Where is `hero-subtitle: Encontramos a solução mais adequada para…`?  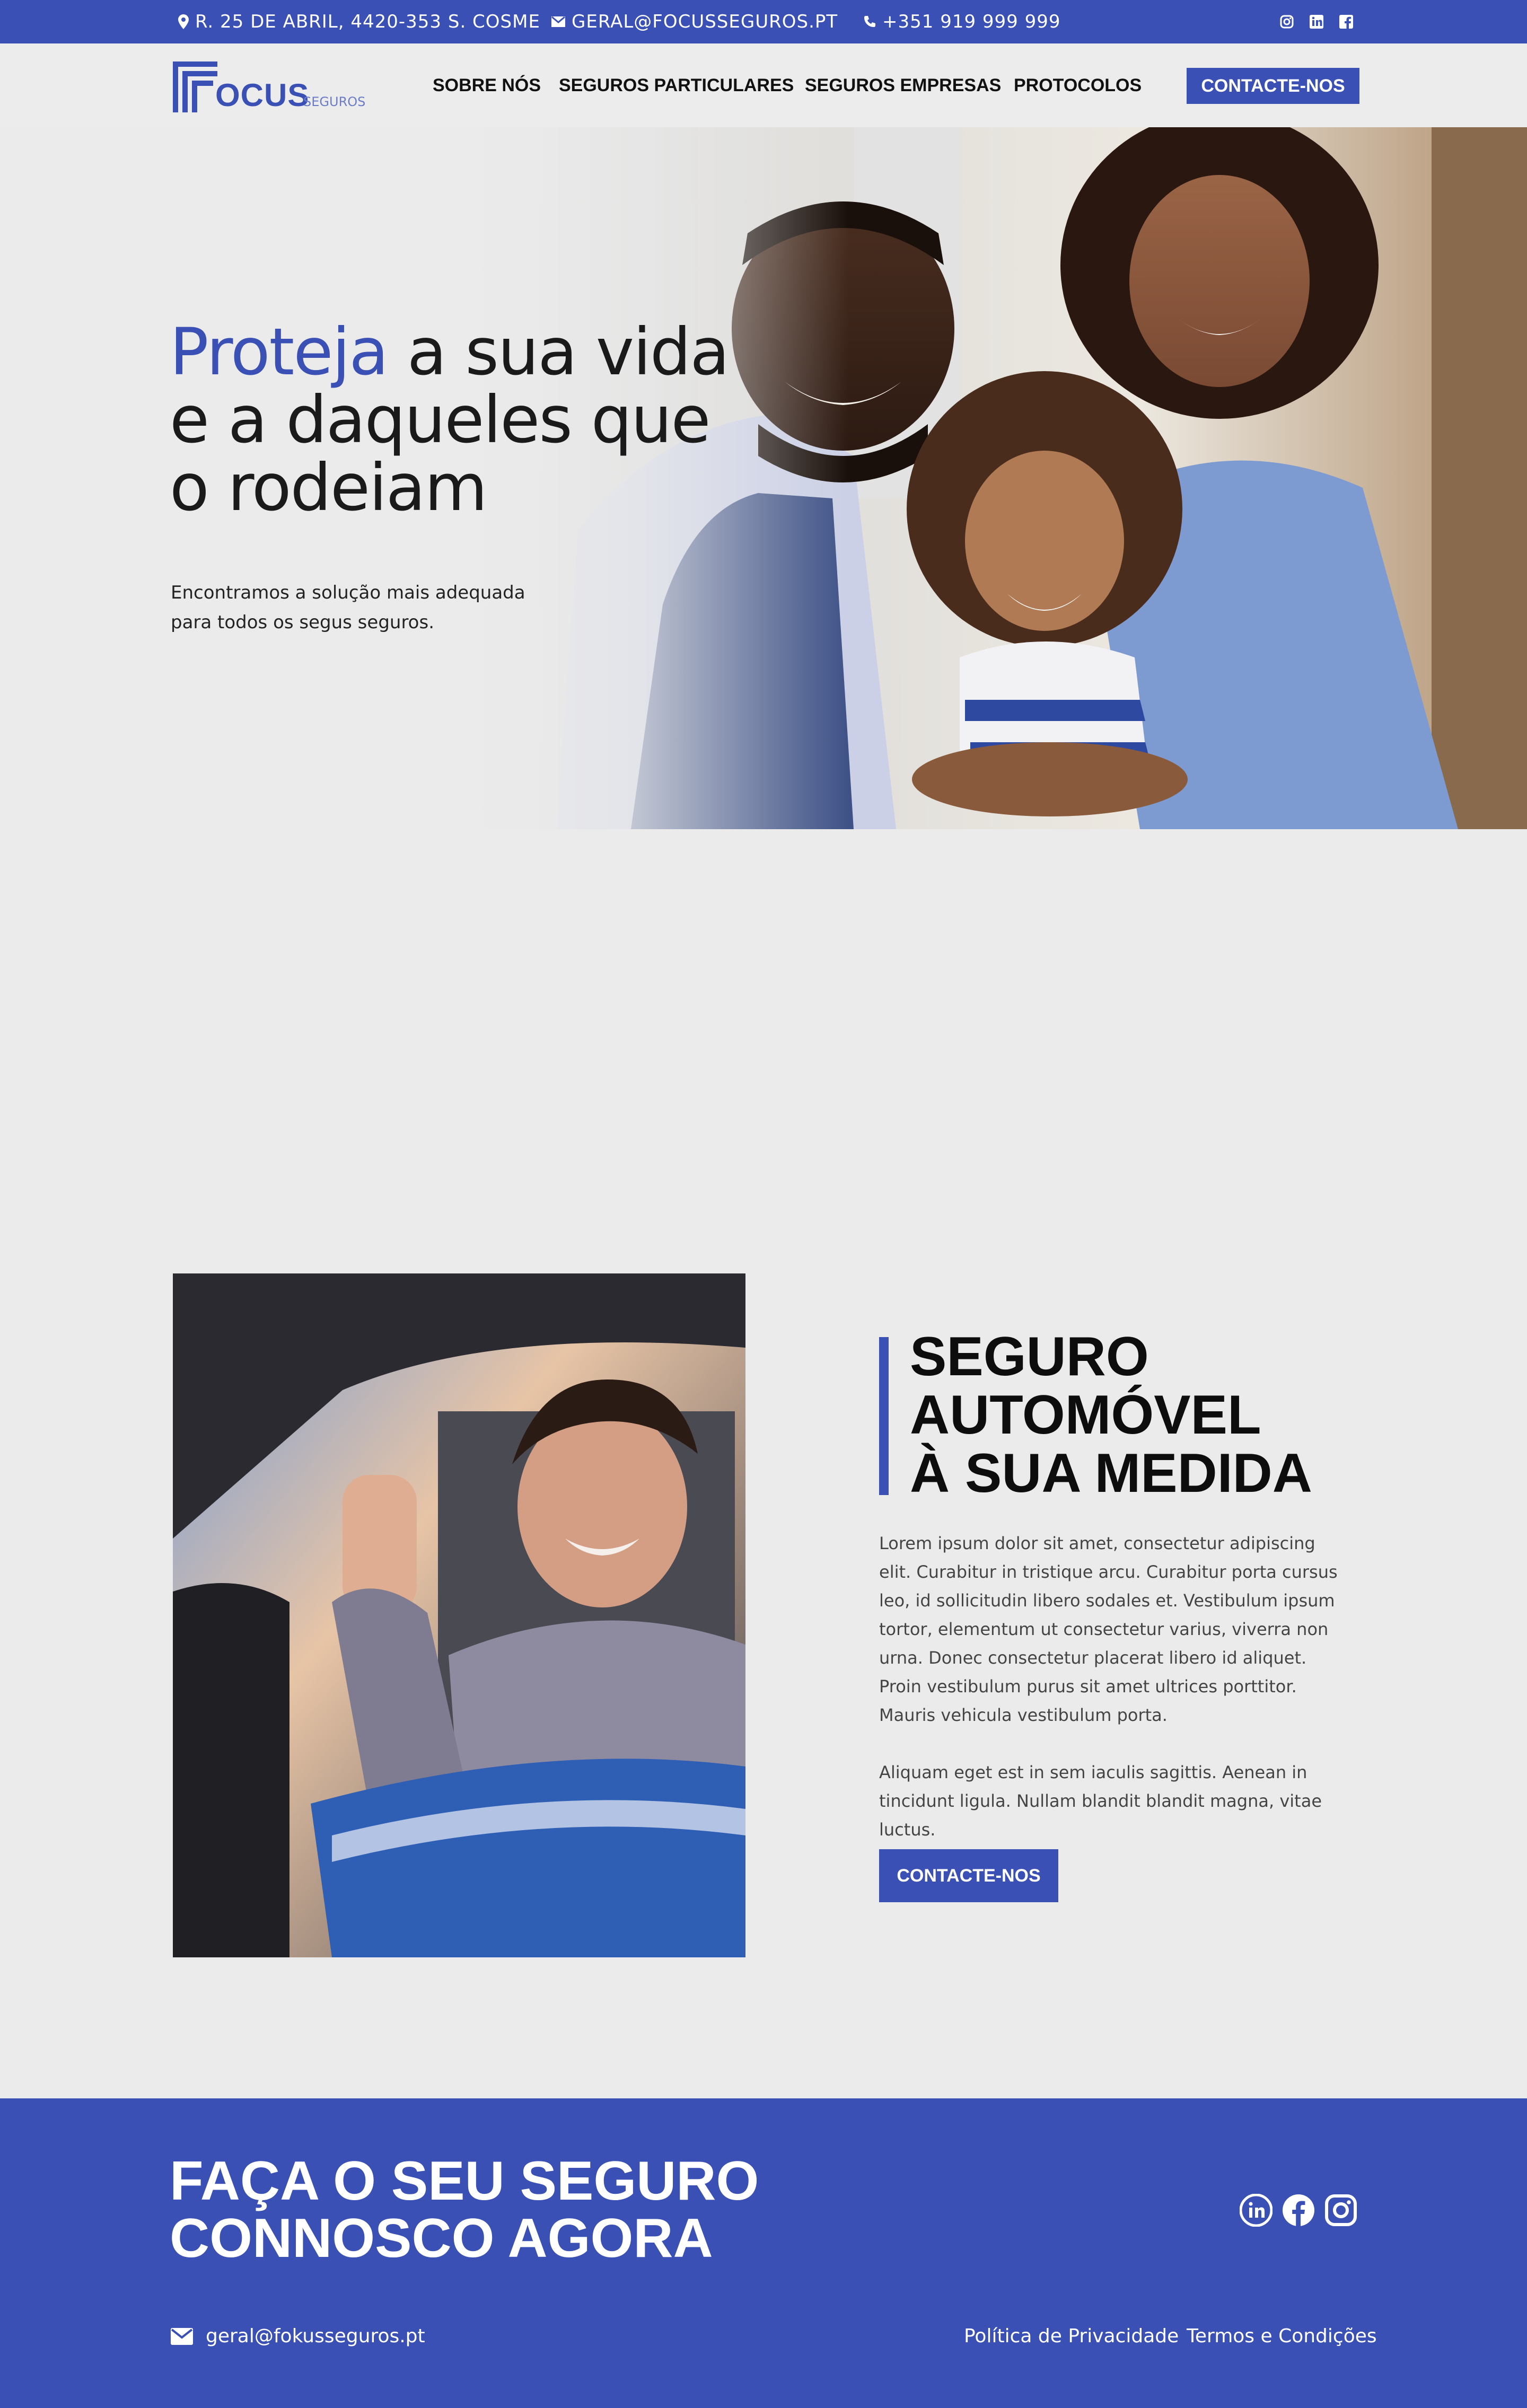 hero-subtitle: Encontramos a solução mais adequada para… is located at coordinates (356, 607).